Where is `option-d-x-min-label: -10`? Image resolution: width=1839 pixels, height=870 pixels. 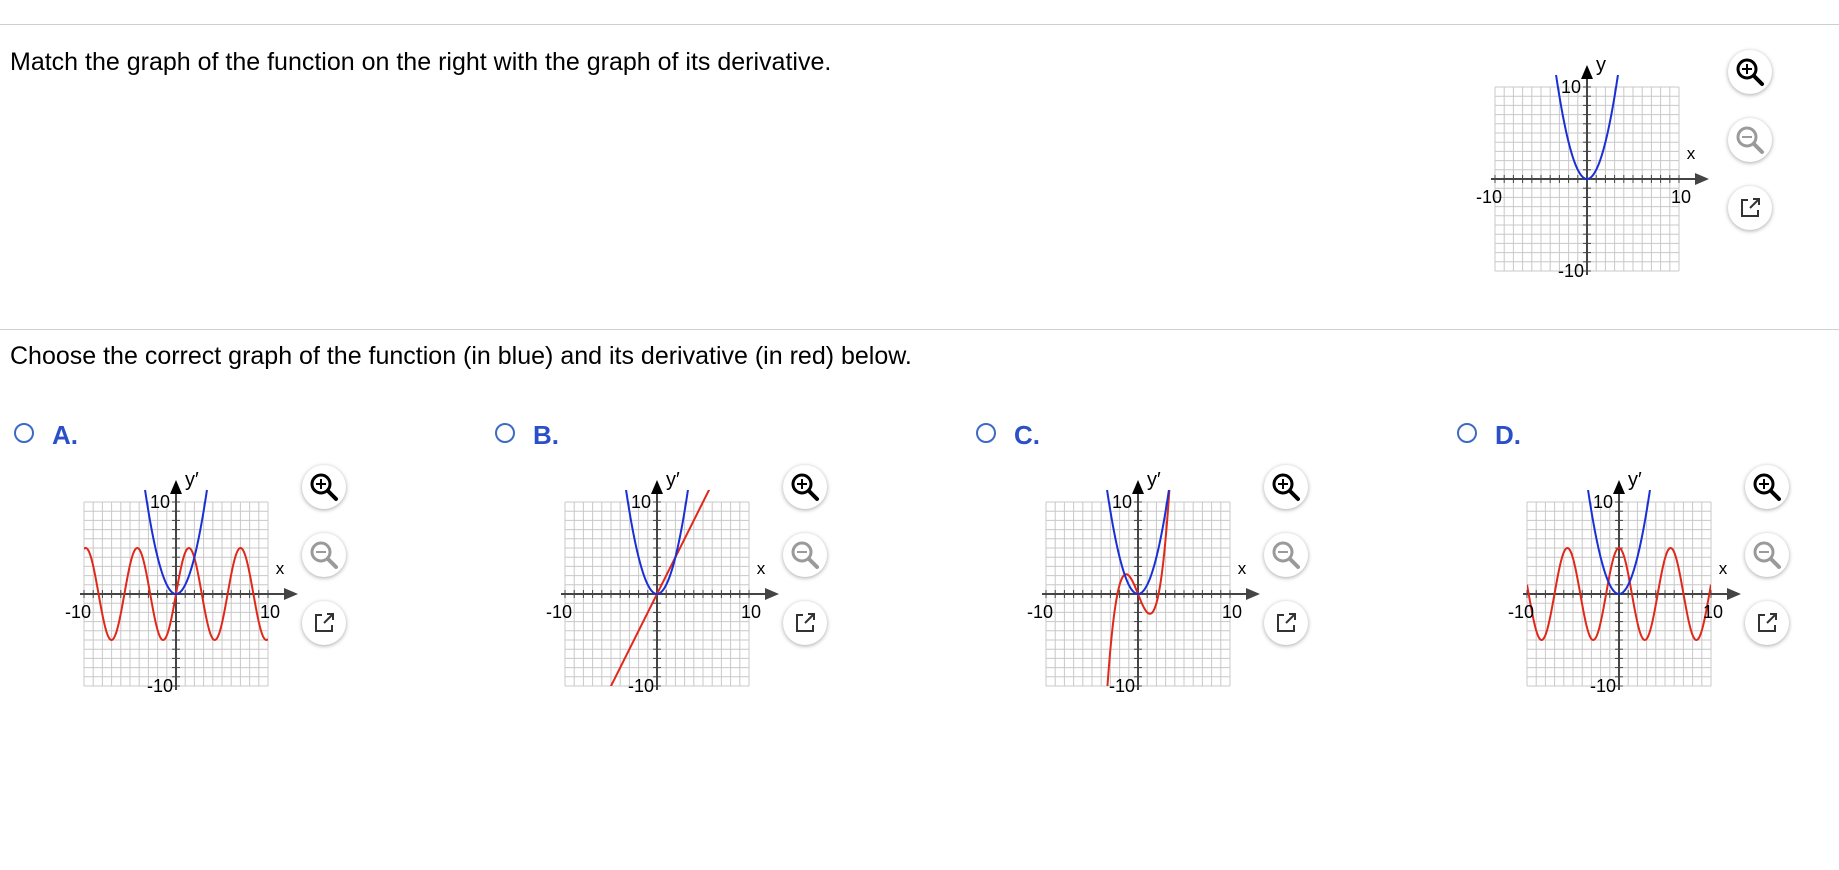 option-d-x-min-label: -10 is located at coordinates (1521, 612).